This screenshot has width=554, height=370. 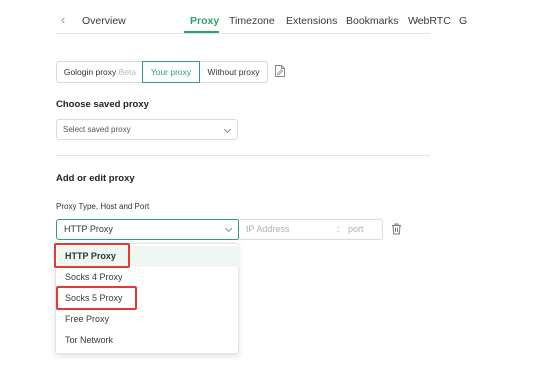 What do you see at coordinates (148, 277) in the screenshot?
I see `option-socks4-proxy: Socks 4 Proxy` at bounding box center [148, 277].